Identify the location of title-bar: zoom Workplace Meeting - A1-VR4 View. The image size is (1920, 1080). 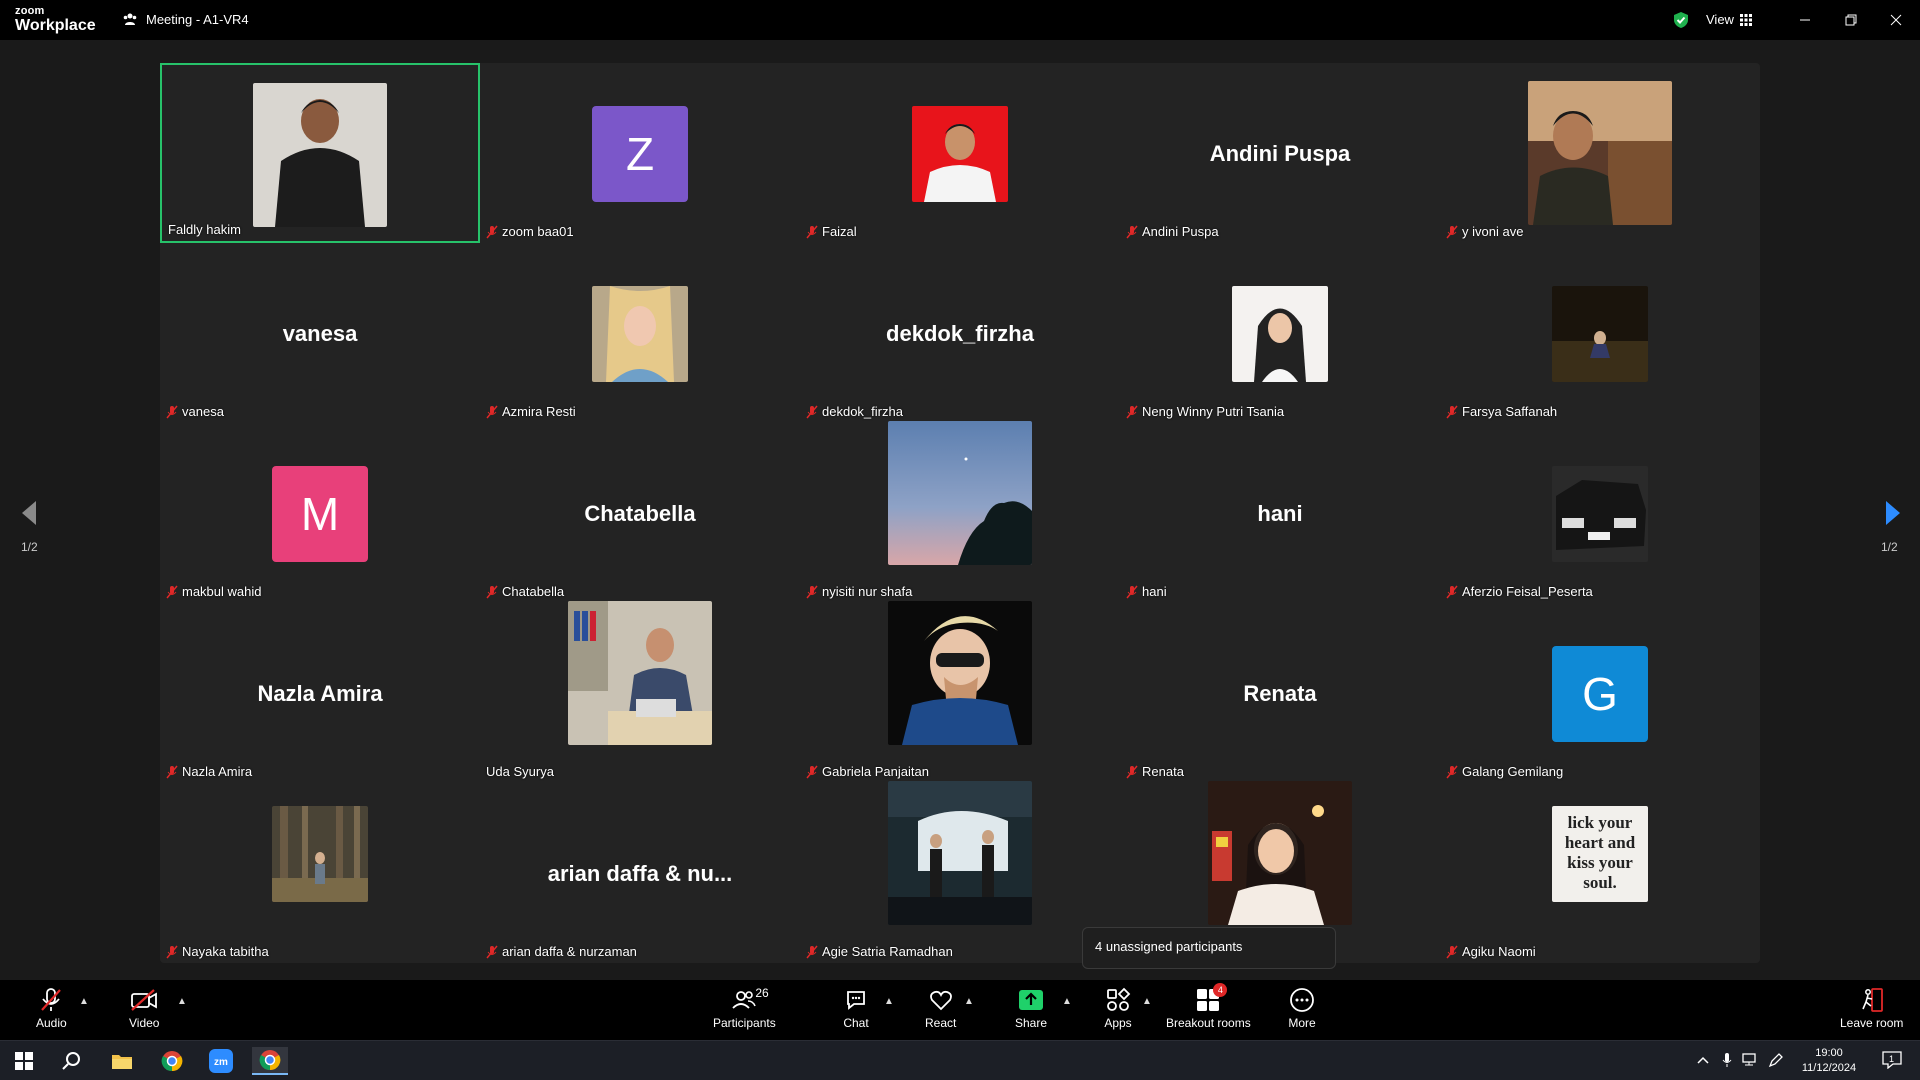
(960, 20).